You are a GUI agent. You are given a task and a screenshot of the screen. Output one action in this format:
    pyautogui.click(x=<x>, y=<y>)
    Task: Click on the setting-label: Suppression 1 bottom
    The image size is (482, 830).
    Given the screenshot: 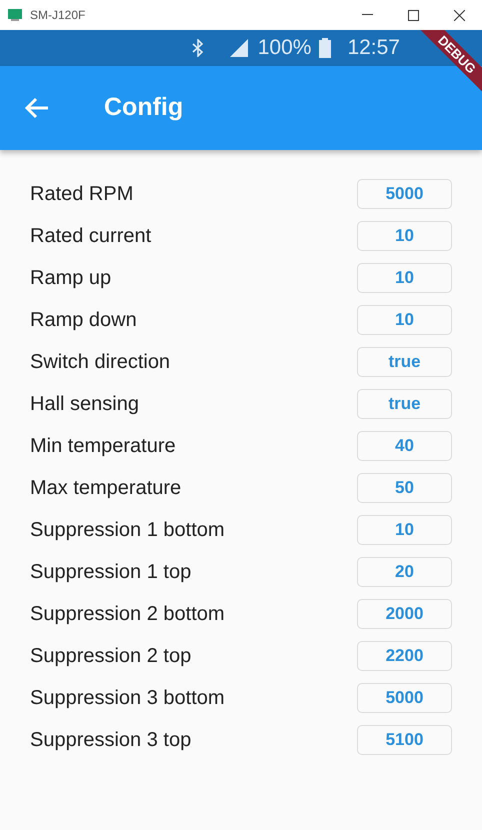 What is the action you would take?
    pyautogui.click(x=127, y=530)
    